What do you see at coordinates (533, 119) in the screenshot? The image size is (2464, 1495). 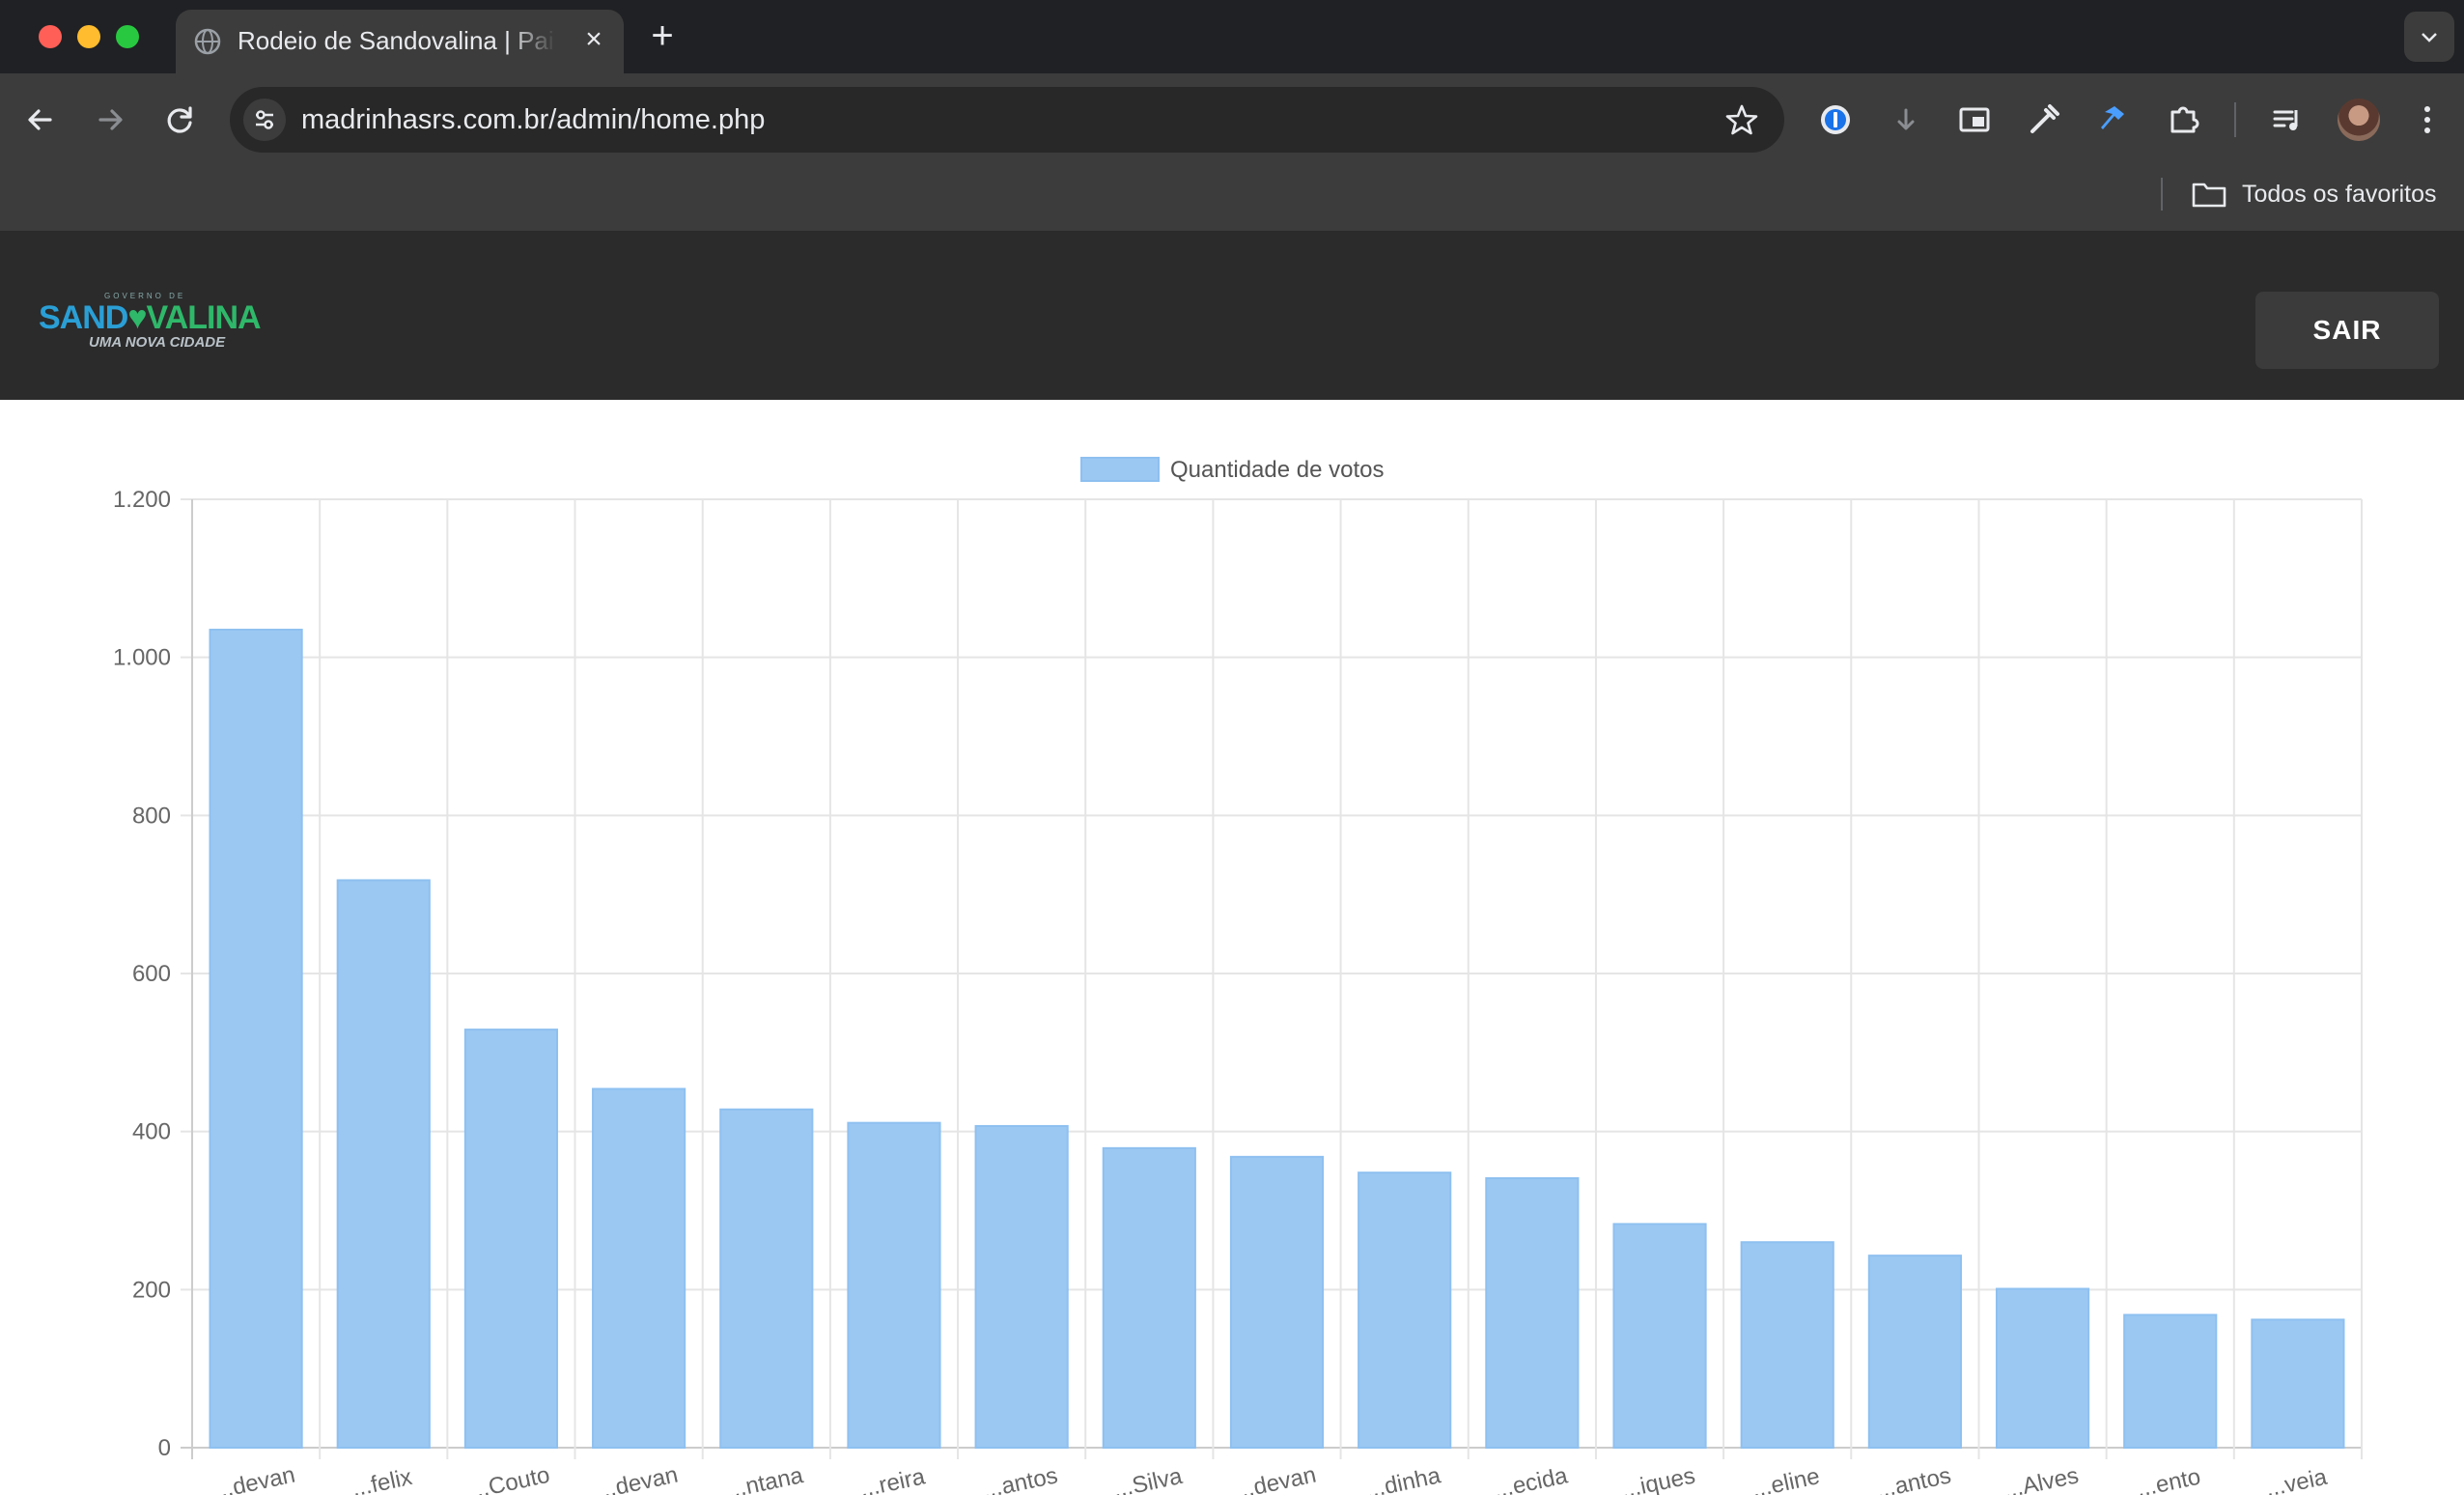 I see `address-bar-url: madrinhasrs.com.br/admin/home.php` at bounding box center [533, 119].